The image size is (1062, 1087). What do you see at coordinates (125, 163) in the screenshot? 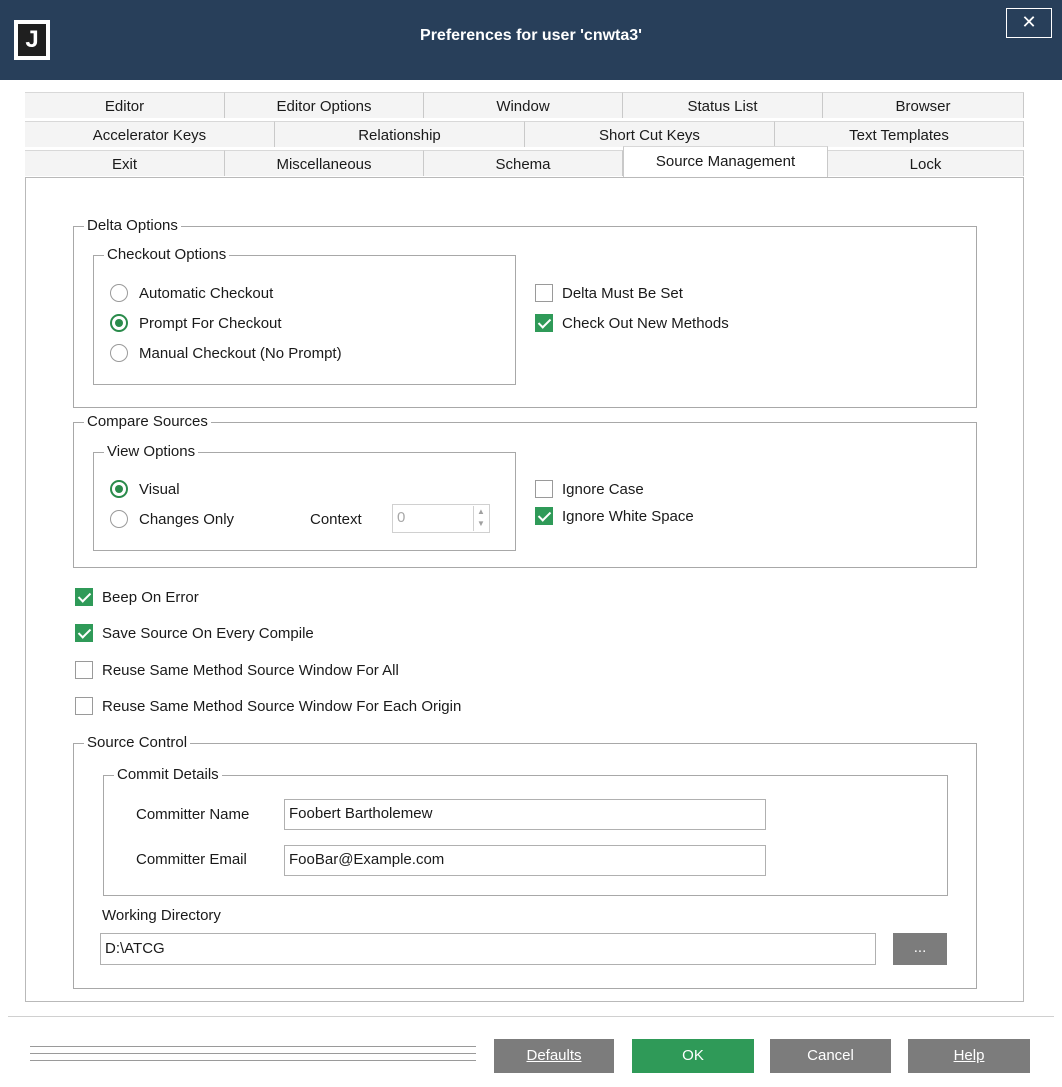
I see `tab-exit: Exit` at bounding box center [125, 163].